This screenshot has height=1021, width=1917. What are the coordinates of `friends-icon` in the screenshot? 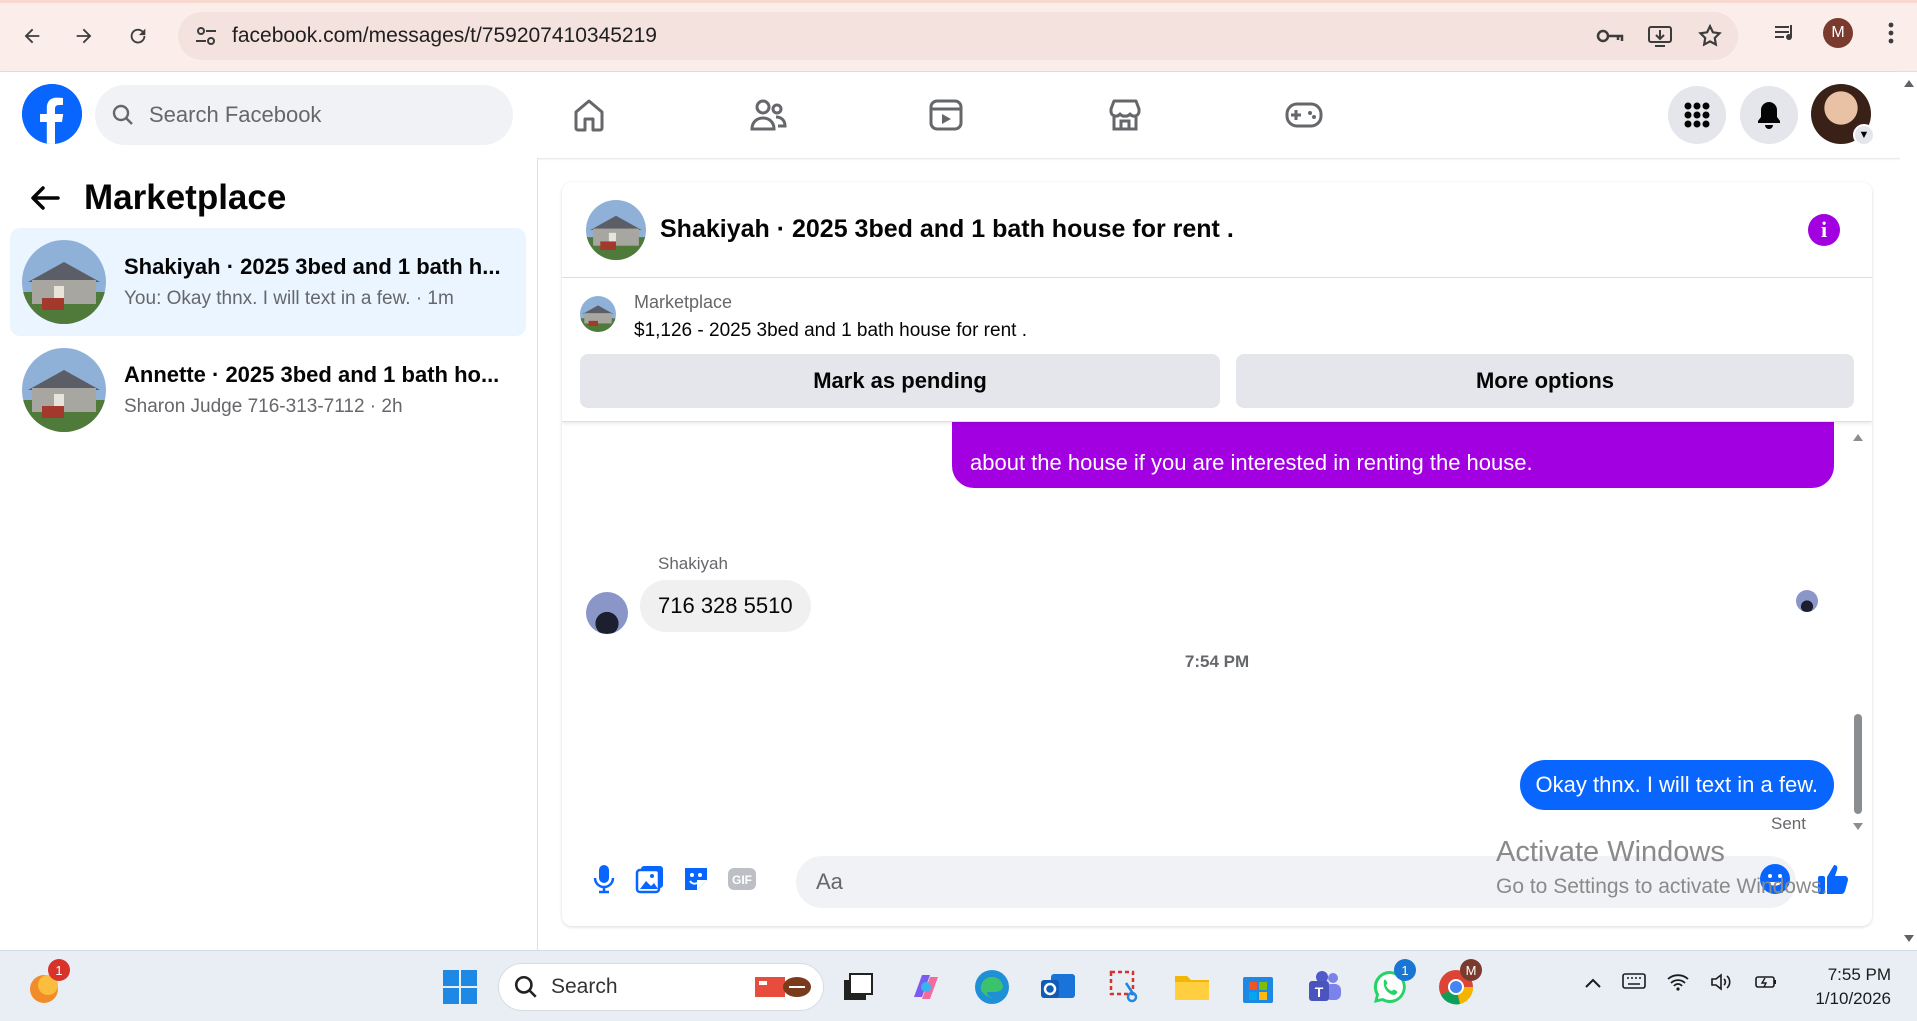 It's located at (768, 115).